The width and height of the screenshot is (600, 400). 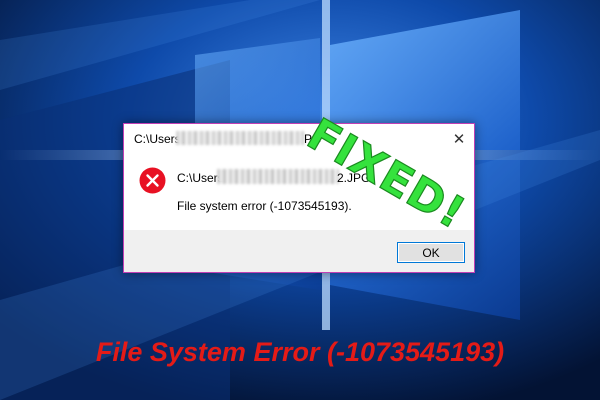 I want to click on close-icon: ✕, so click(x=459, y=139).